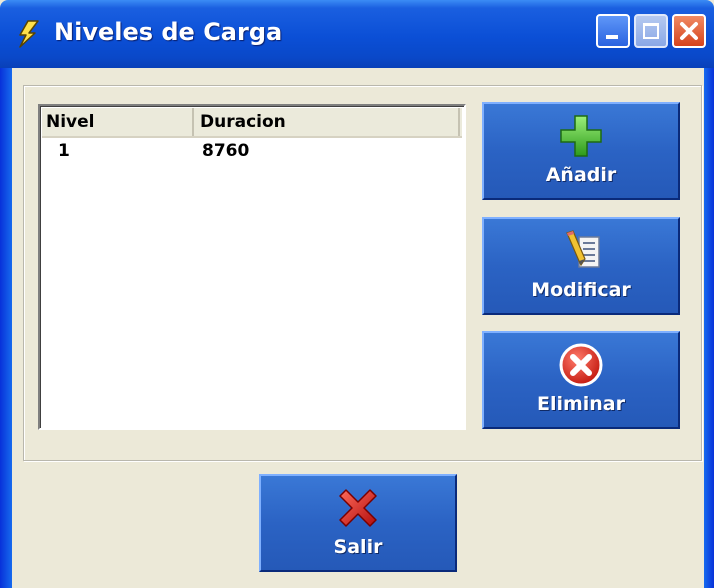 Image resolution: width=714 pixels, height=588 pixels. Describe the element at coordinates (358, 547) in the screenshot. I see `exit-button-label: Salir` at that location.